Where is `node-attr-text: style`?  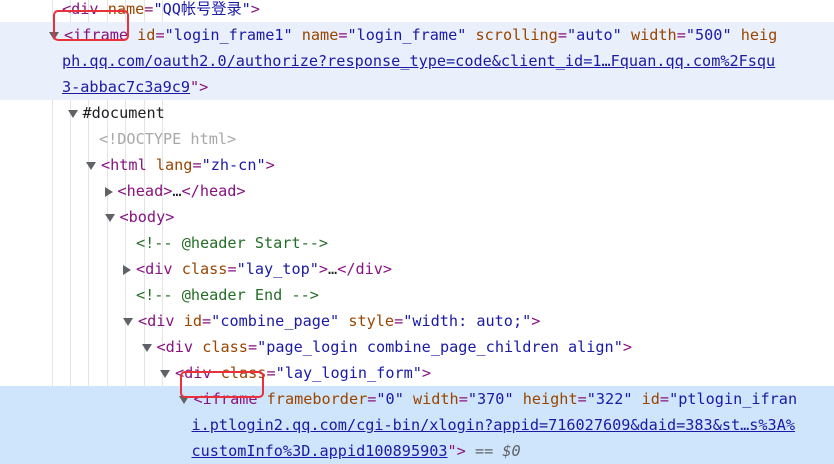
node-attr-text: style is located at coordinates (367, 321).